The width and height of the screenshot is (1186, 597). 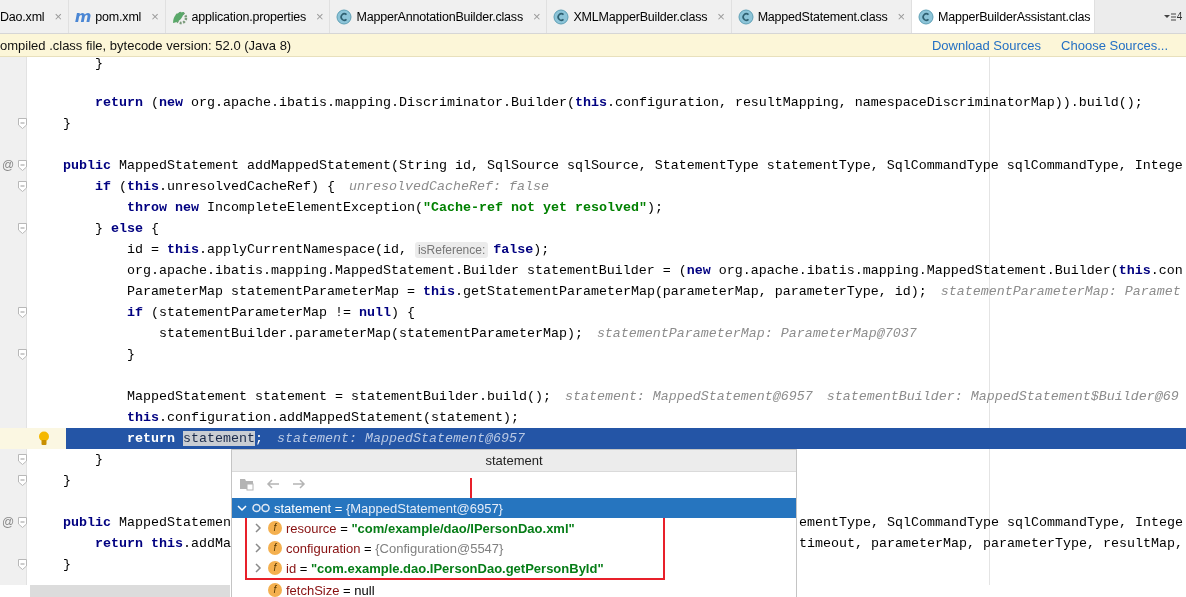 I want to click on tree-item: f id = "com.example.dao.IPersonDao.getPersonById", so click(x=447, y=568).